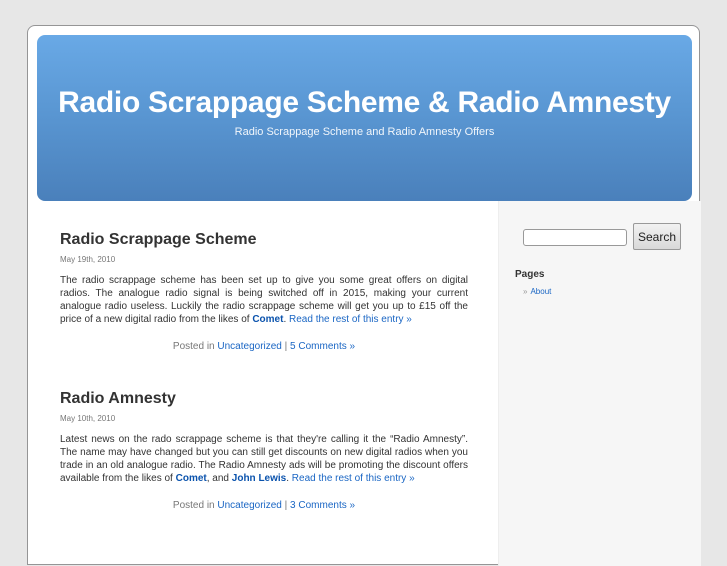 Image resolution: width=727 pixels, height=566 pixels. What do you see at coordinates (575, 237) in the screenshot?
I see `search-input` at bounding box center [575, 237].